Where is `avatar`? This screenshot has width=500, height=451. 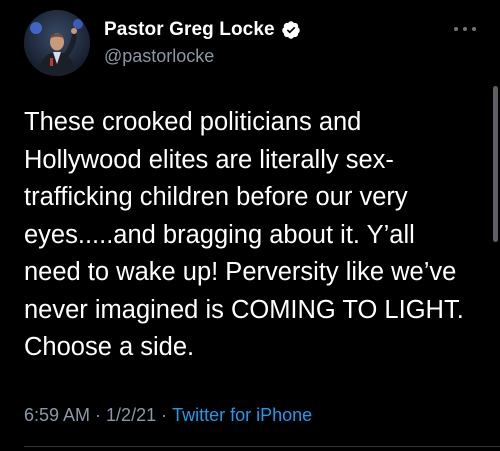
avatar is located at coordinates (57, 43).